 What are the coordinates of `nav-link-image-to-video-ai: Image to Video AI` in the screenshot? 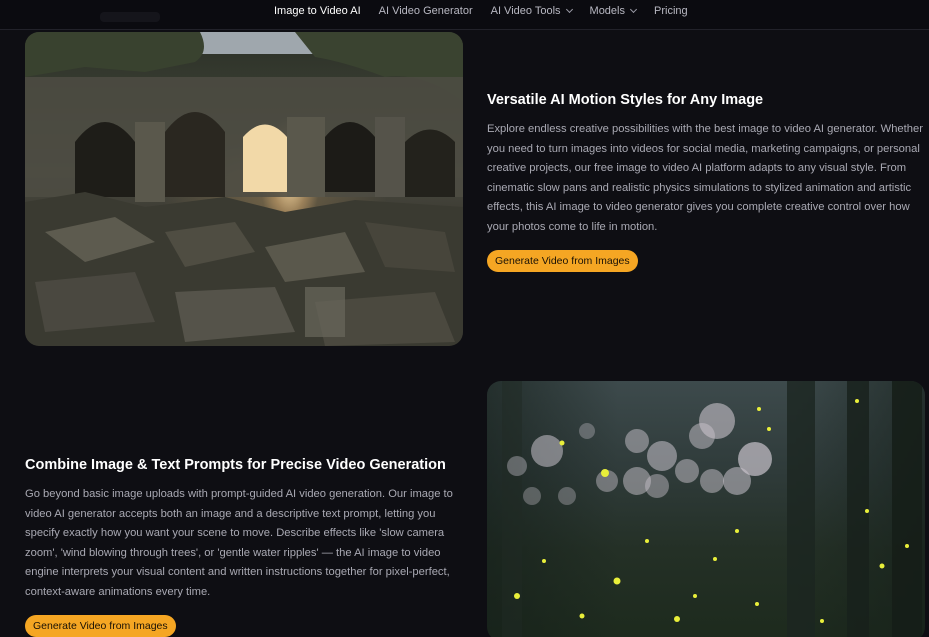 It's located at (317, 11).